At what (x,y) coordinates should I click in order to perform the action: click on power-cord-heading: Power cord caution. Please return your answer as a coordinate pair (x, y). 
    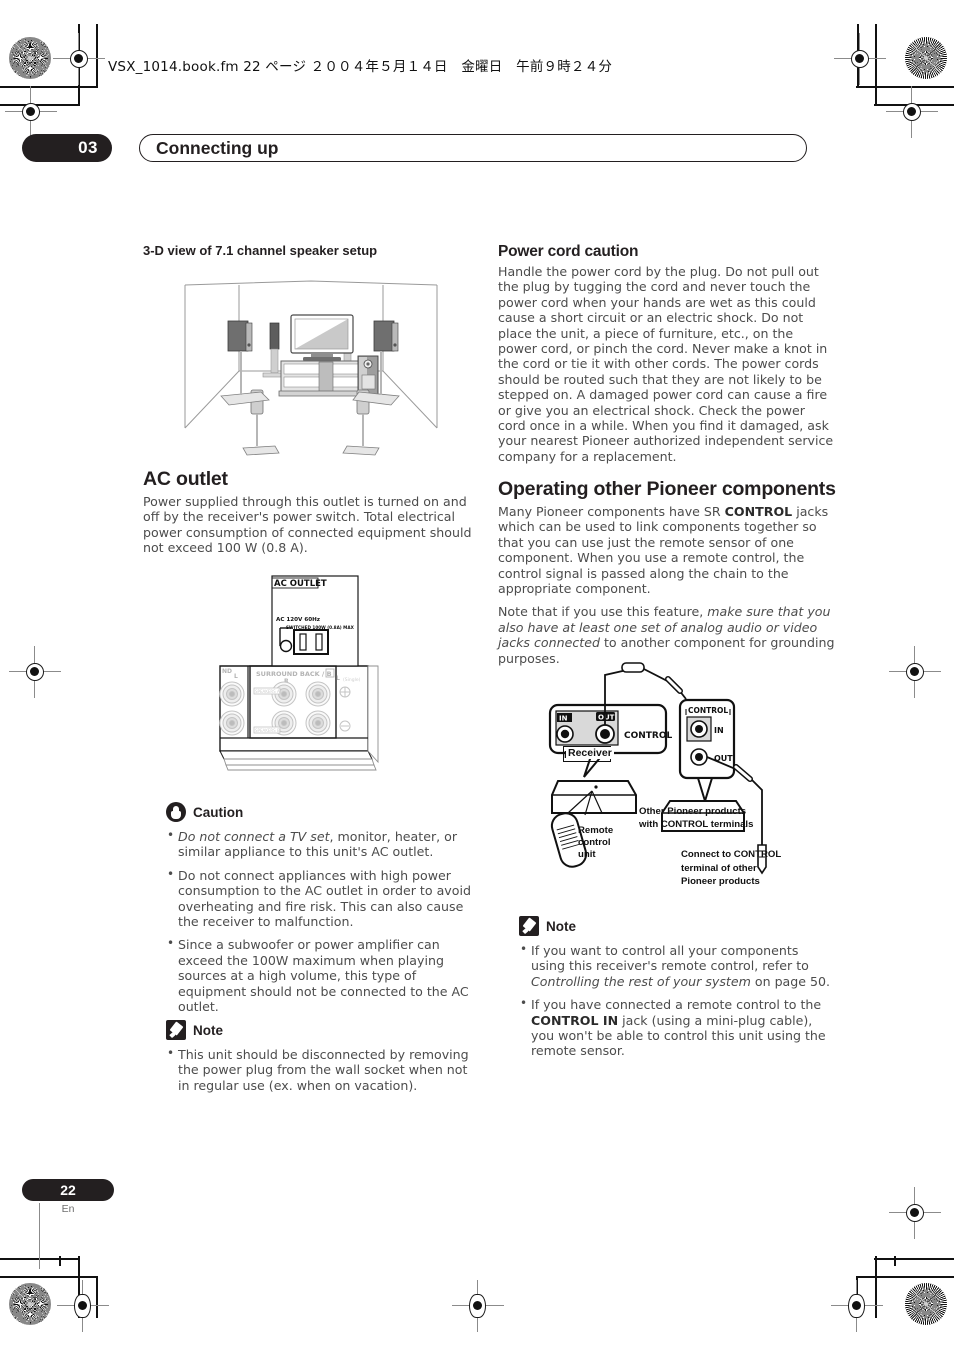
    Looking at the image, I should click on (568, 251).